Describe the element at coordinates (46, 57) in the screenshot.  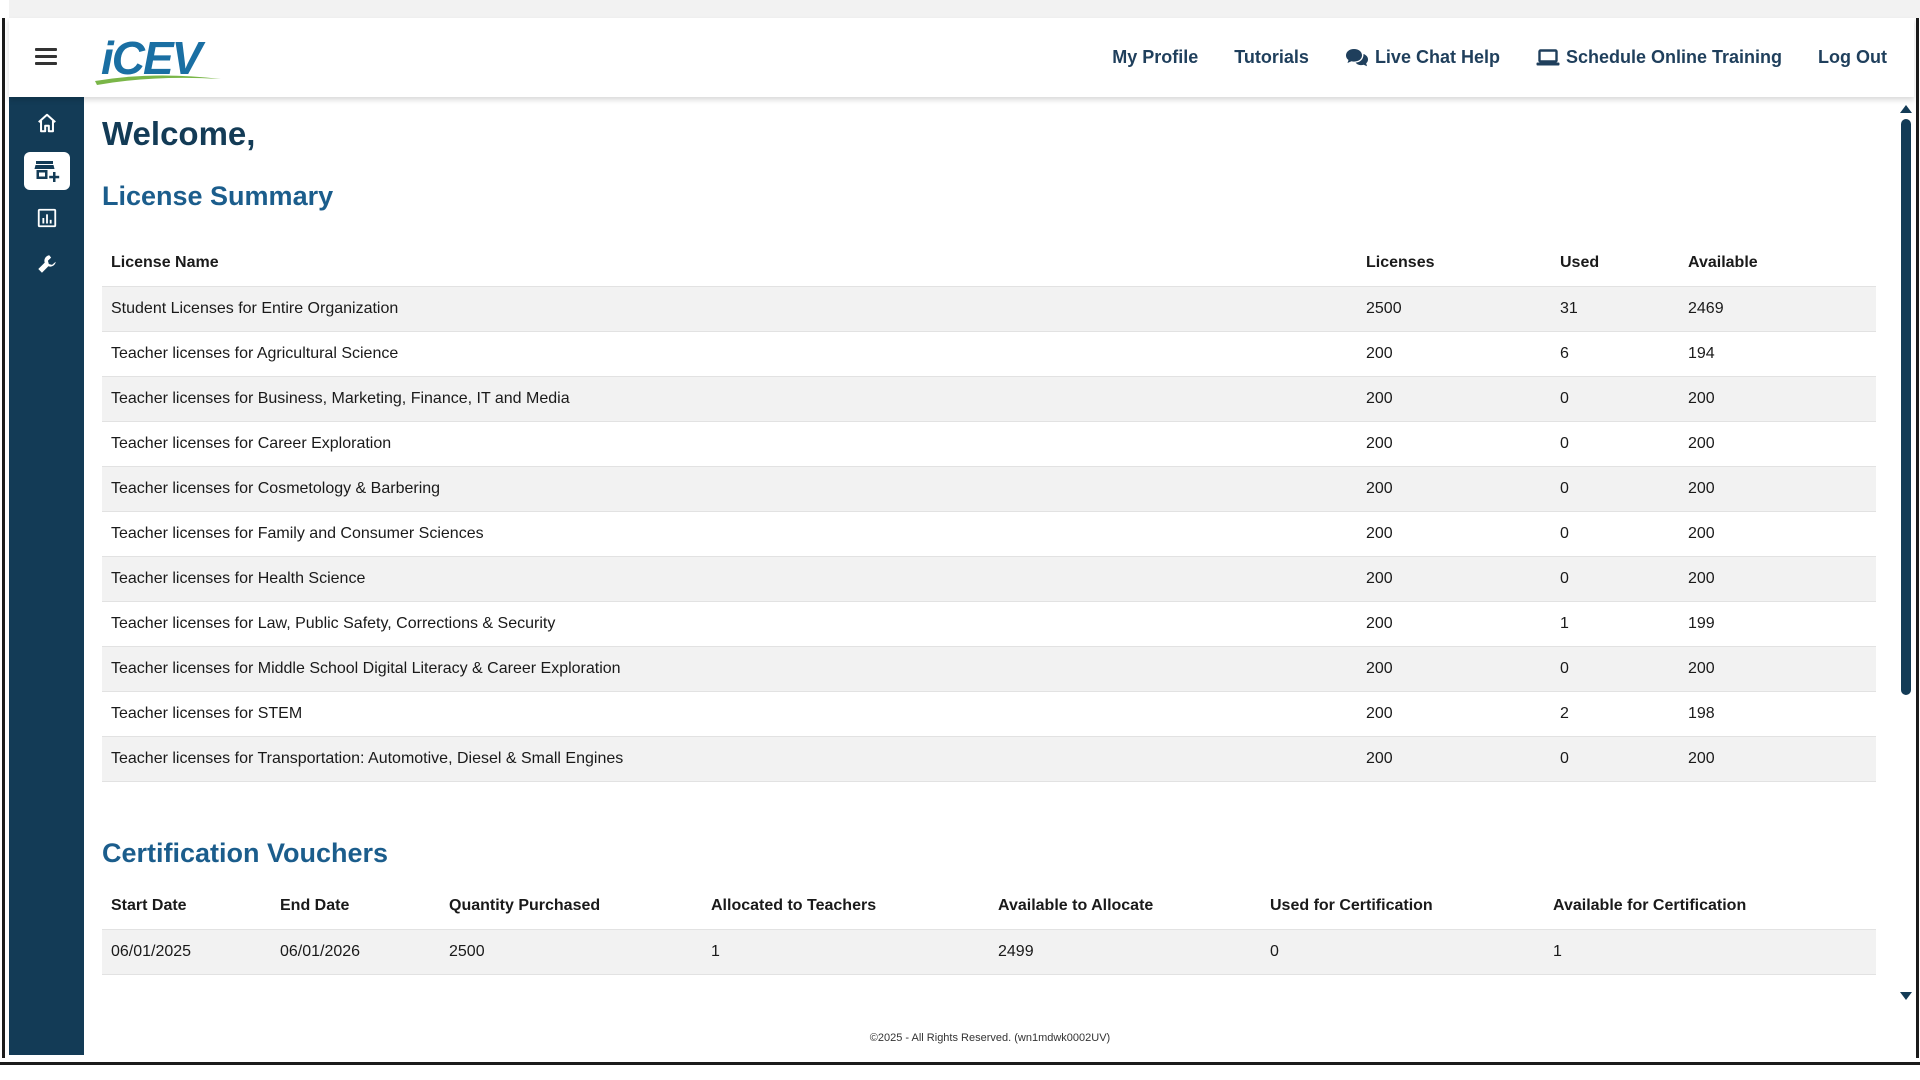
I see `hamburger-menu-icon` at that location.